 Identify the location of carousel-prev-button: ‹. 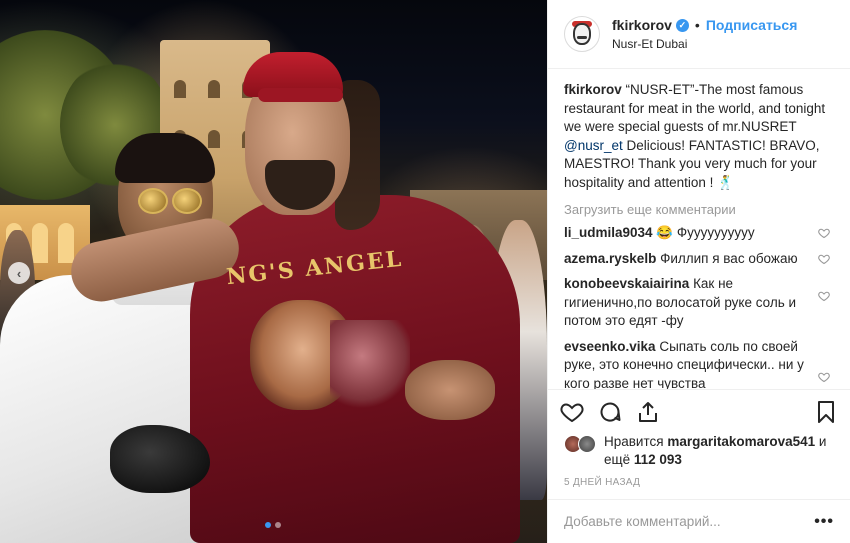
(19, 273).